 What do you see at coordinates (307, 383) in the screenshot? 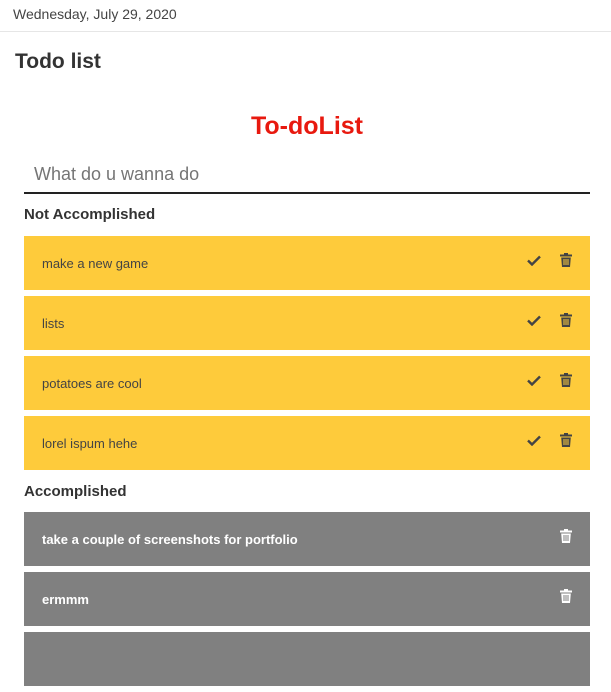
I see `list-item: potatoes are cool` at bounding box center [307, 383].